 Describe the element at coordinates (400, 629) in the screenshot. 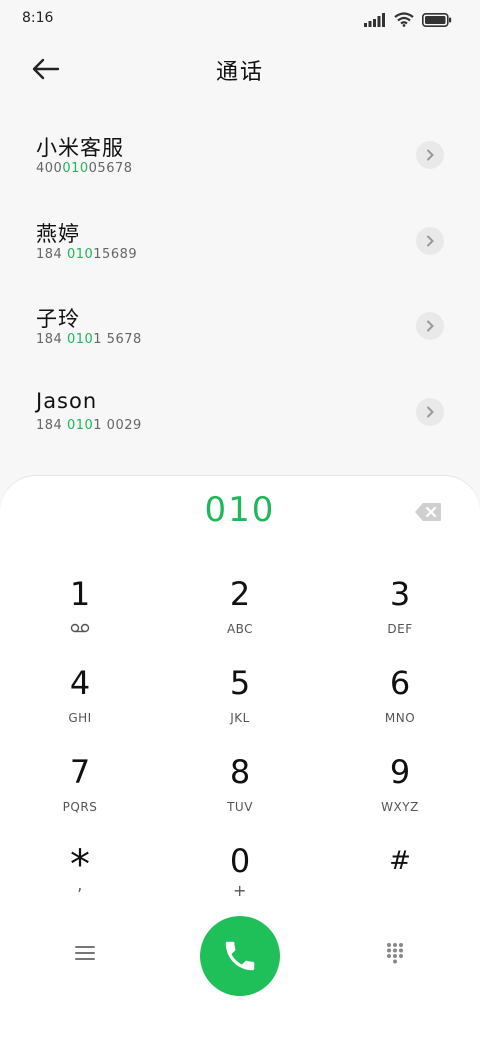

I see `key-letters: DEF` at that location.